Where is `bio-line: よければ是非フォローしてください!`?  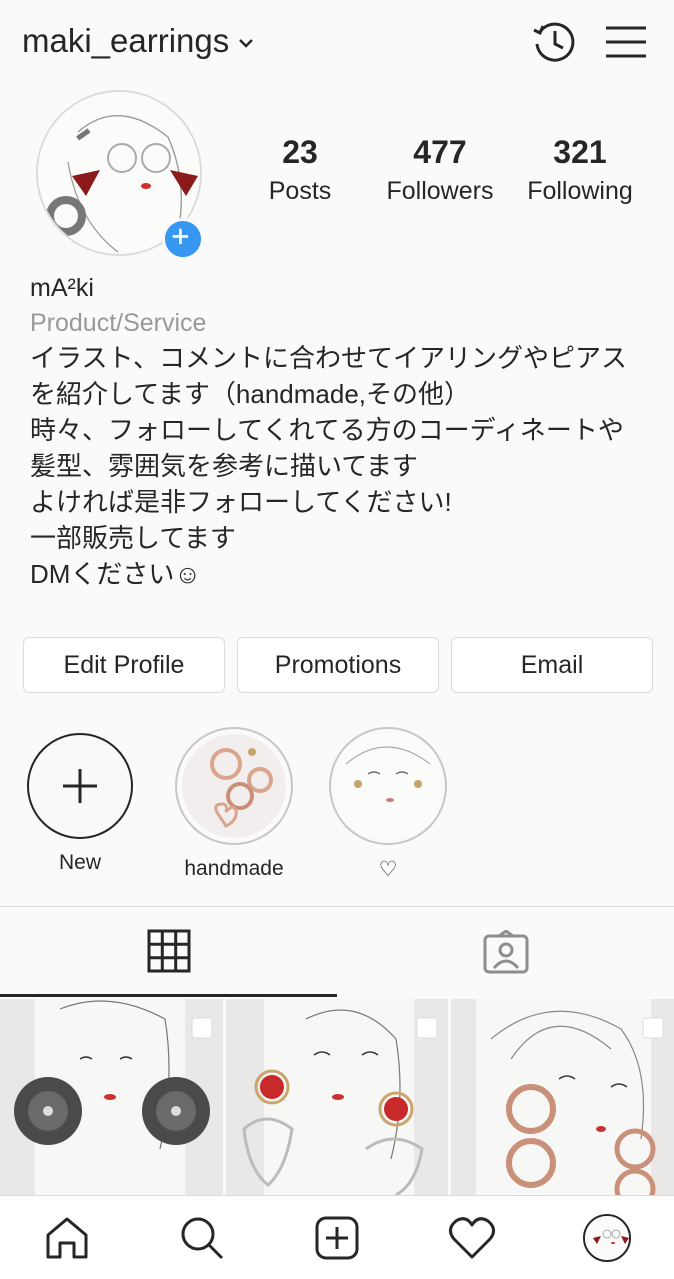
bio-line: よければ是非フォローしてください! is located at coordinates (241, 502).